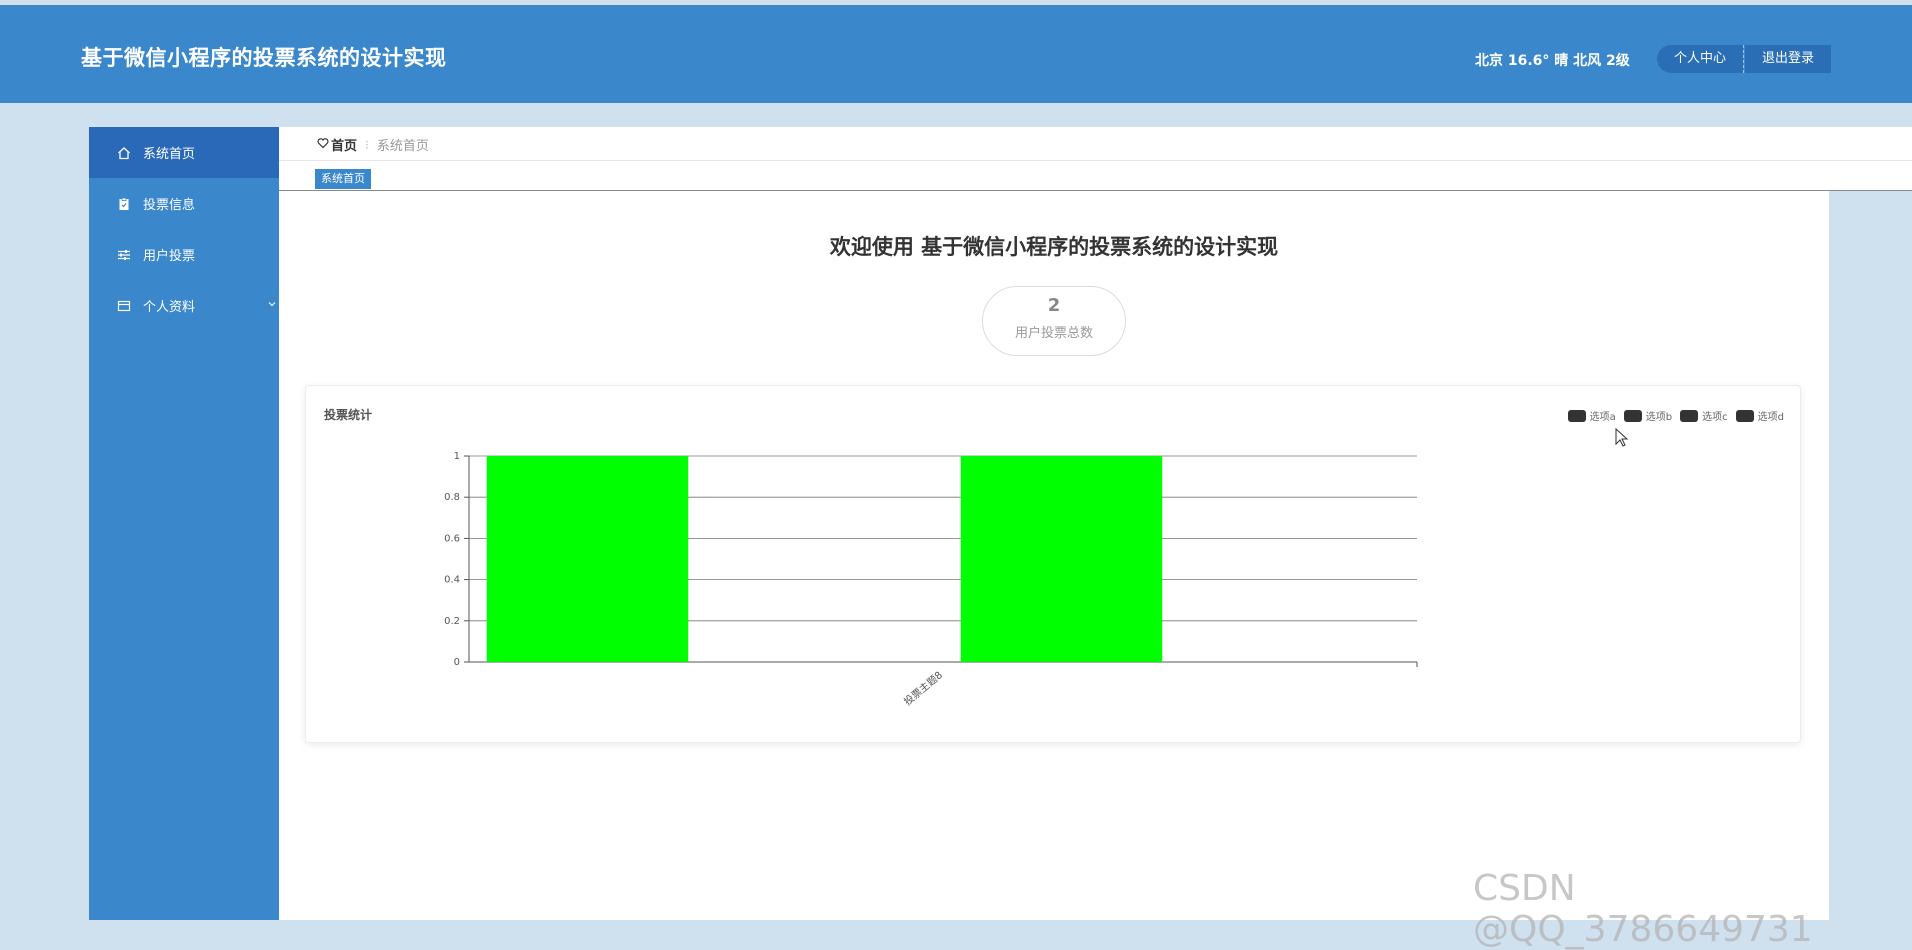  Describe the element at coordinates (1054, 247) in the screenshot. I see `welcome-title: 欢迎使用 基于微信小程序的投票系统的设计实现` at that location.